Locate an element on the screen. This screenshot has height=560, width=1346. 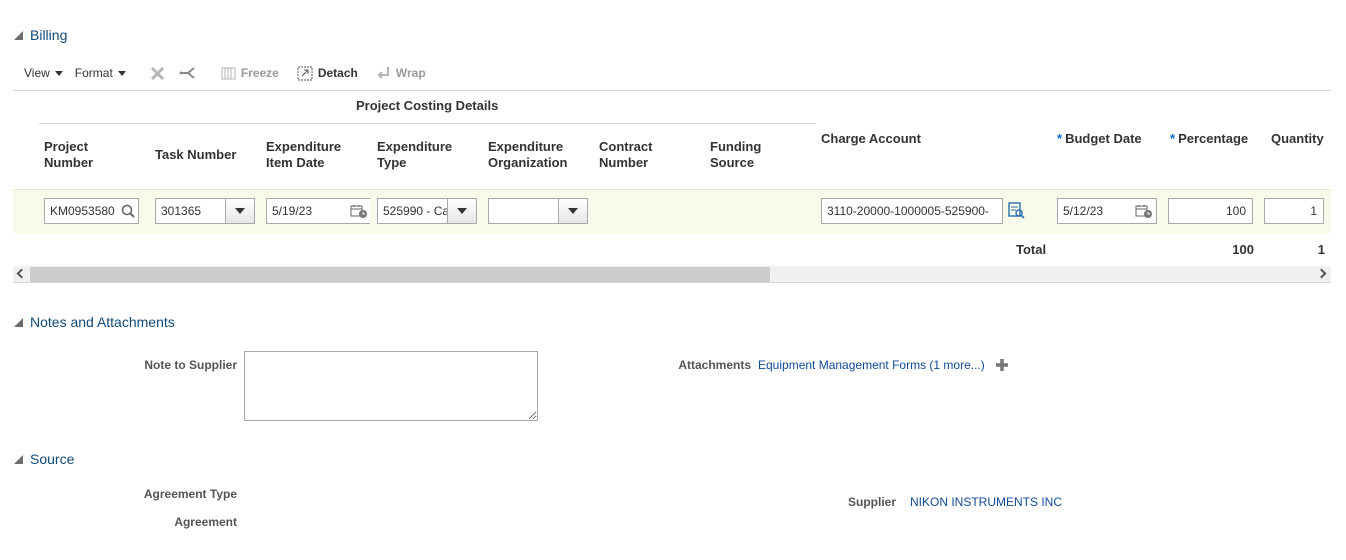
delete-x-icon is located at coordinates (157, 73).